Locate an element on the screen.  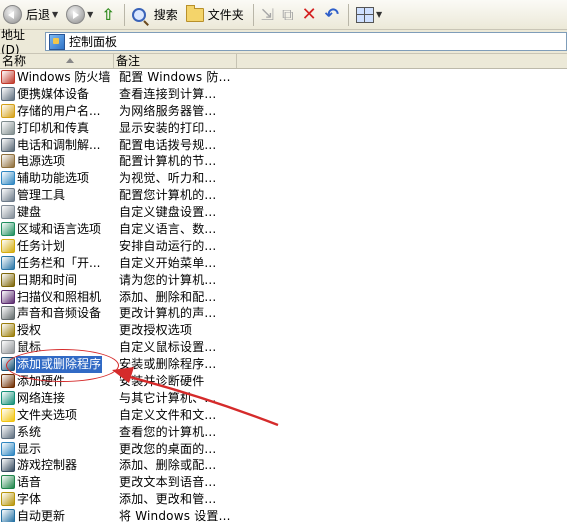
back-button: 后退 ▼ is located at coordinates (30, 15).